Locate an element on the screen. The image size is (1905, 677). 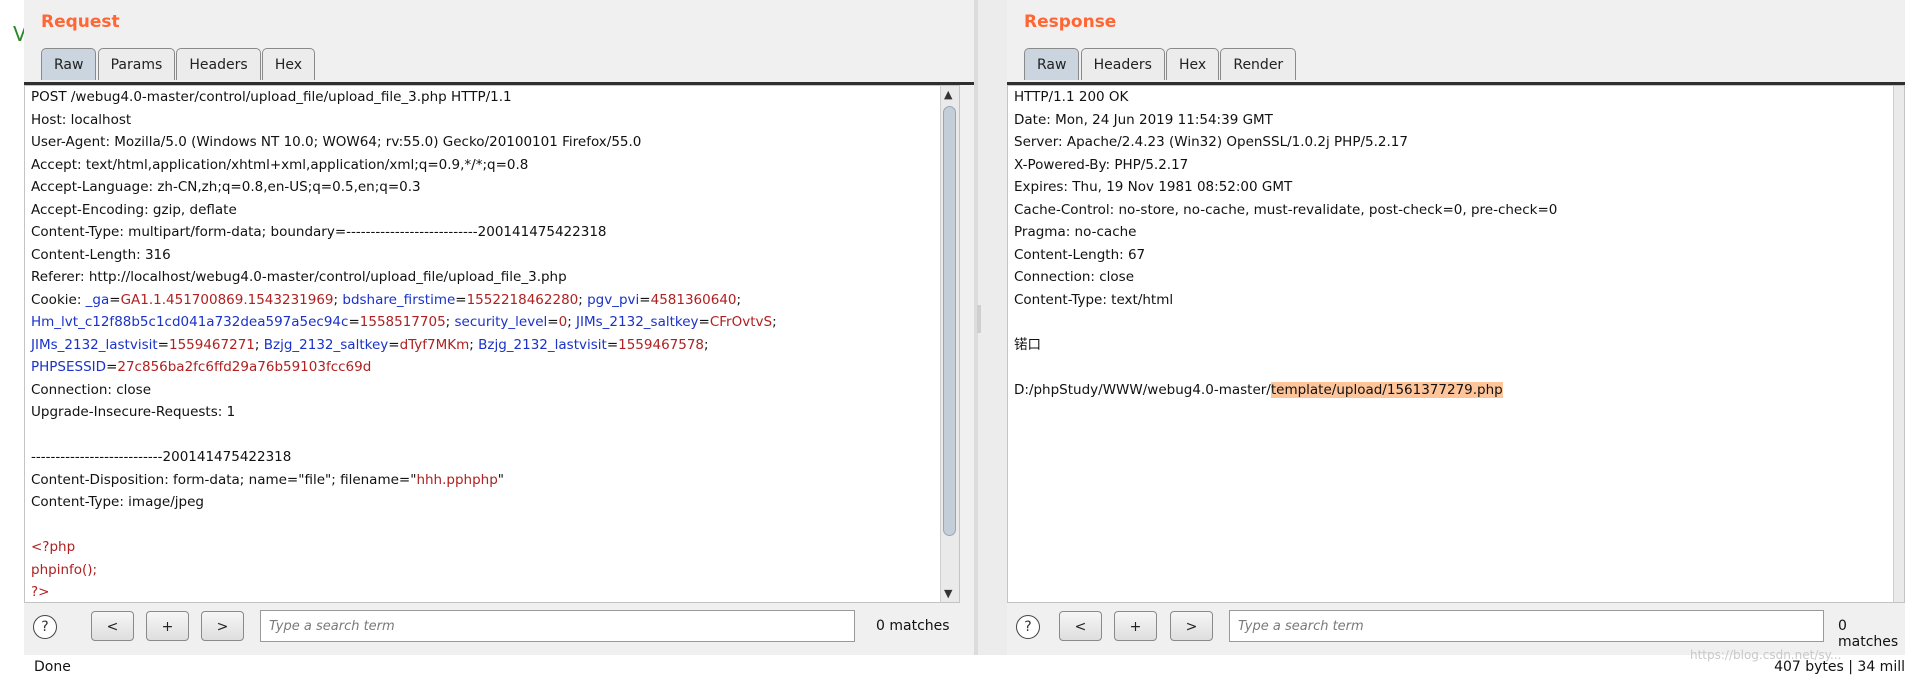
response-search-bar: ? < + > 0 matches is located at coordinates (1456, 629).